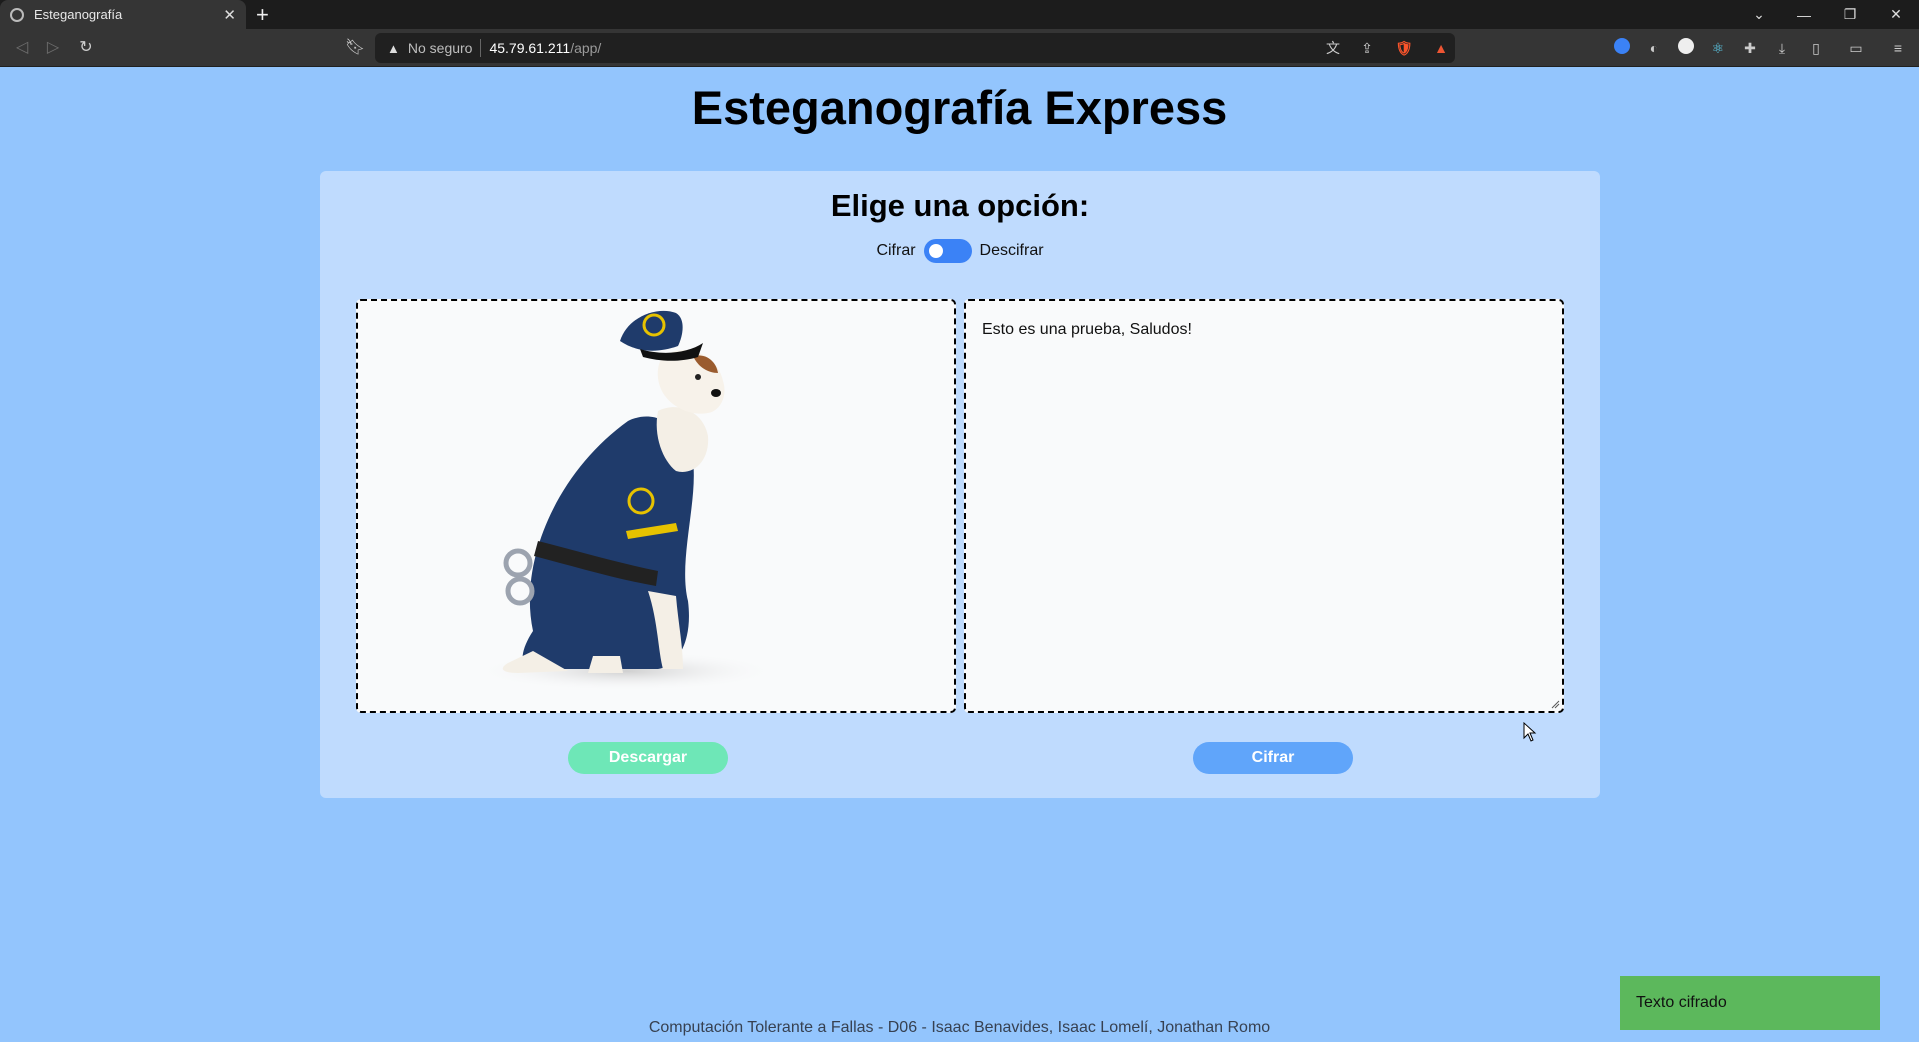  Describe the element at coordinates (1404, 48) in the screenshot. I see `brave-shield-icon: 🛡︎` at that location.